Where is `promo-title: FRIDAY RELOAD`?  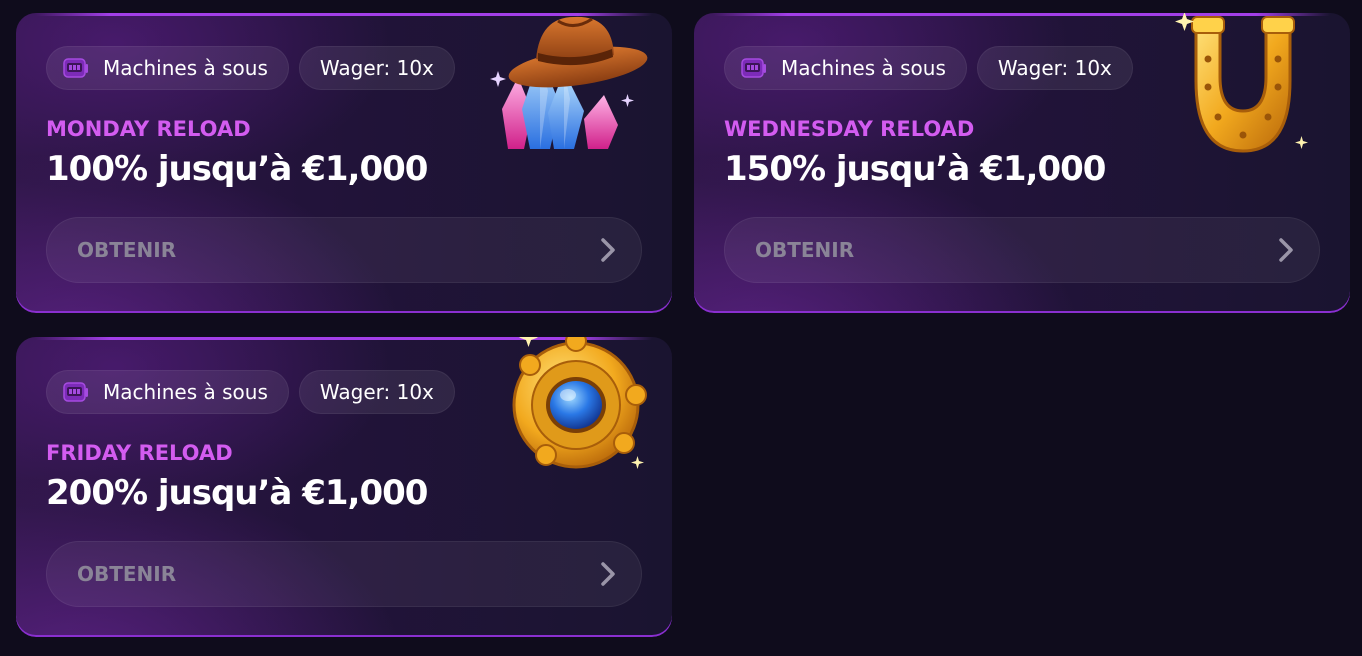
promo-title: FRIDAY RELOAD is located at coordinates (139, 453).